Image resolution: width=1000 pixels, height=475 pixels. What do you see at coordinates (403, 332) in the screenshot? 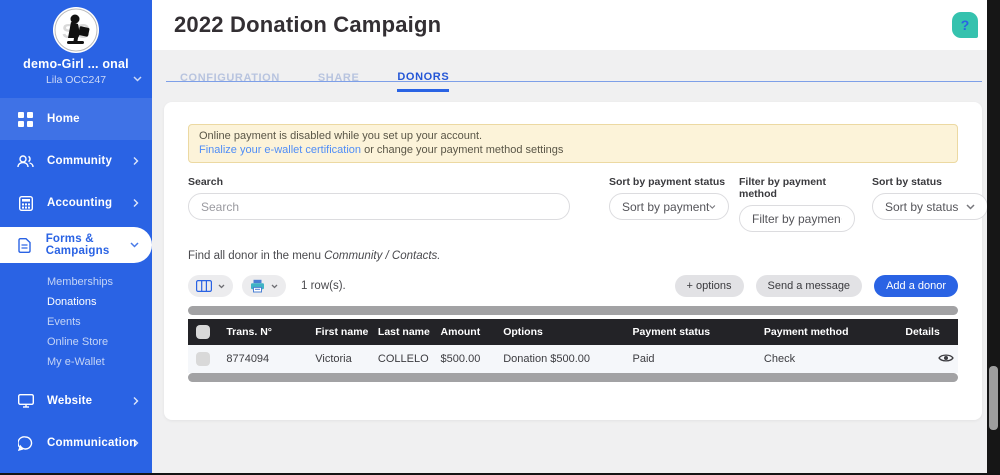
I see `col-last-name: Last name` at bounding box center [403, 332].